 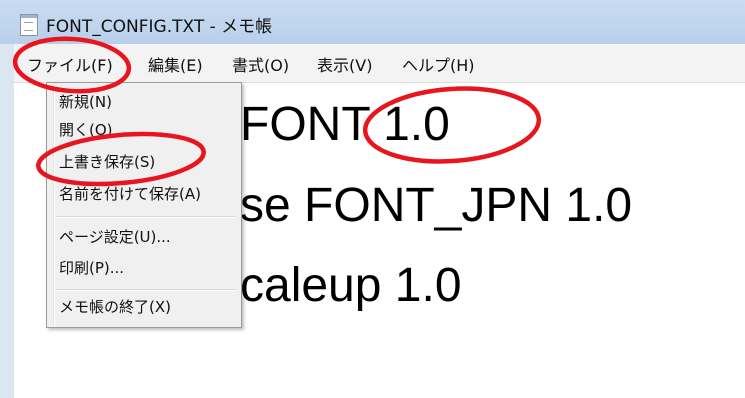 I want to click on menu-edit: 編集(E), so click(x=175, y=64).